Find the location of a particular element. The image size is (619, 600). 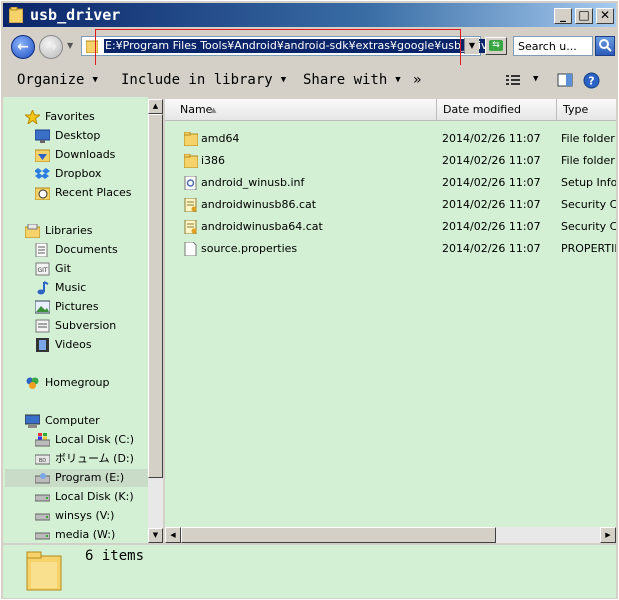

sidebar-item-label: Homegroup is located at coordinates (77, 382).